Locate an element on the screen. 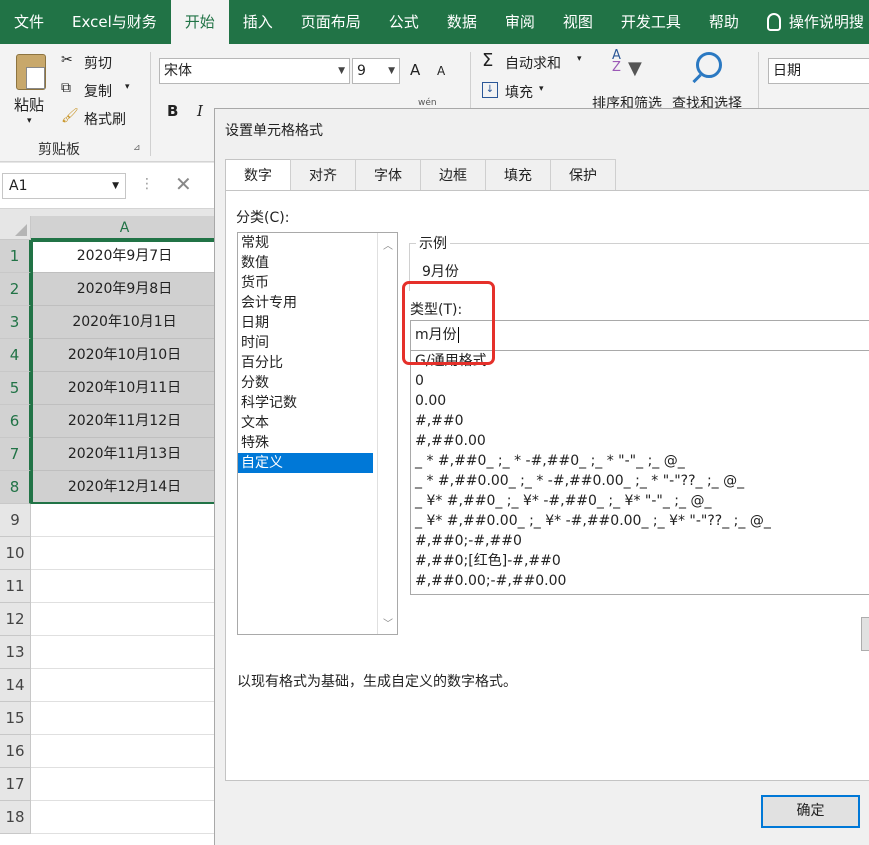 This screenshot has height=845, width=869. format-item: #,##0;-#,##0 is located at coordinates (640, 541).